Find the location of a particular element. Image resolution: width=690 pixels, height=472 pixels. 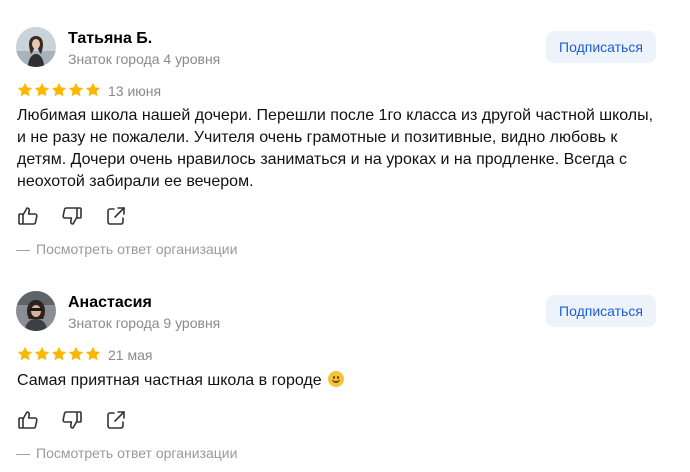

review-text-content: Самая приятная частная школа в городе is located at coordinates (169, 380).